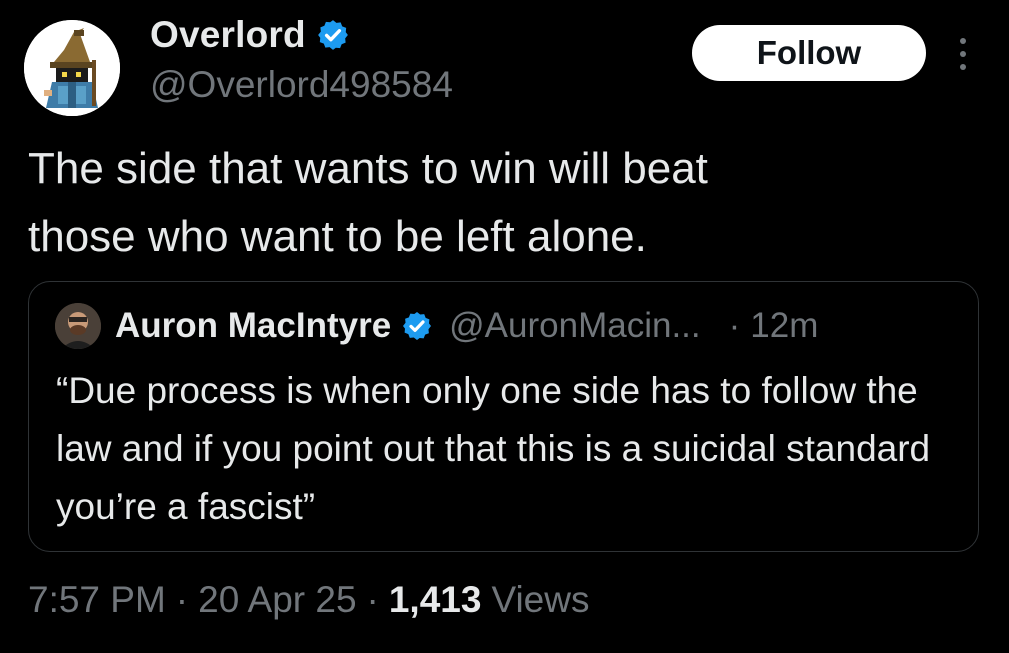 The image size is (1009, 653). I want to click on wizard-avatar-image, so click(72, 68).